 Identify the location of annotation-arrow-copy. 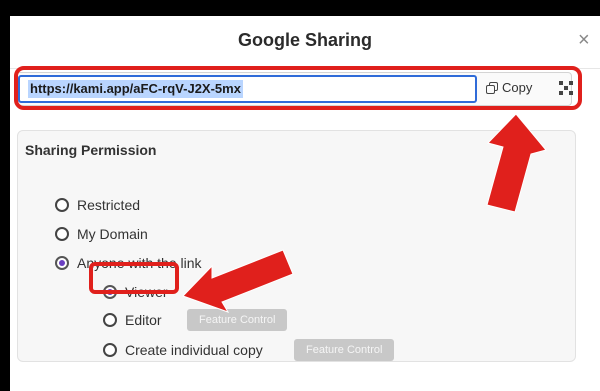
(516, 163).